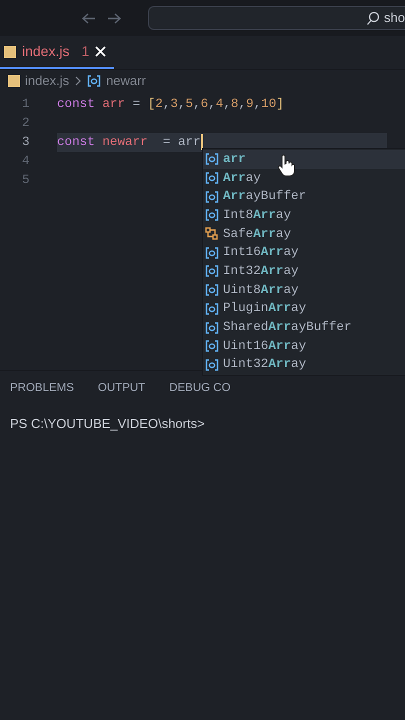 This screenshot has height=720, width=405. What do you see at coordinates (286, 166) in the screenshot?
I see `hand-cursor-icon` at bounding box center [286, 166].